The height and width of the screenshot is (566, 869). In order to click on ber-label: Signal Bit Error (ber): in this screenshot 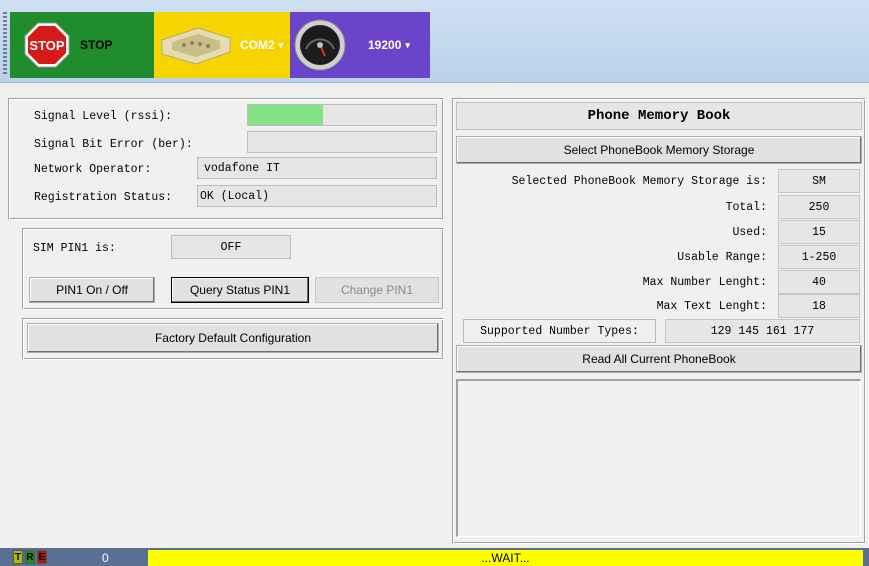, I will do `click(113, 144)`.